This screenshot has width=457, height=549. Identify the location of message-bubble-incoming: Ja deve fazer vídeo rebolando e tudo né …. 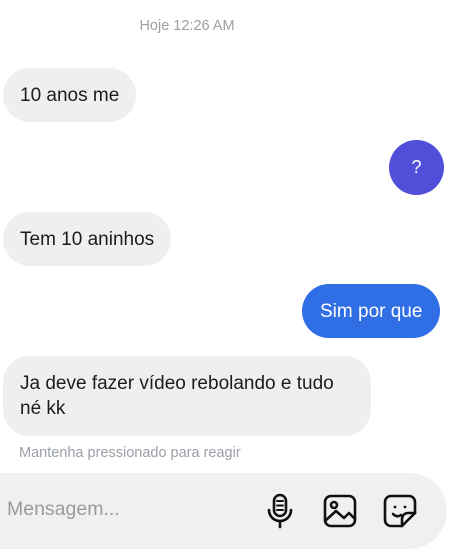
(187, 396).